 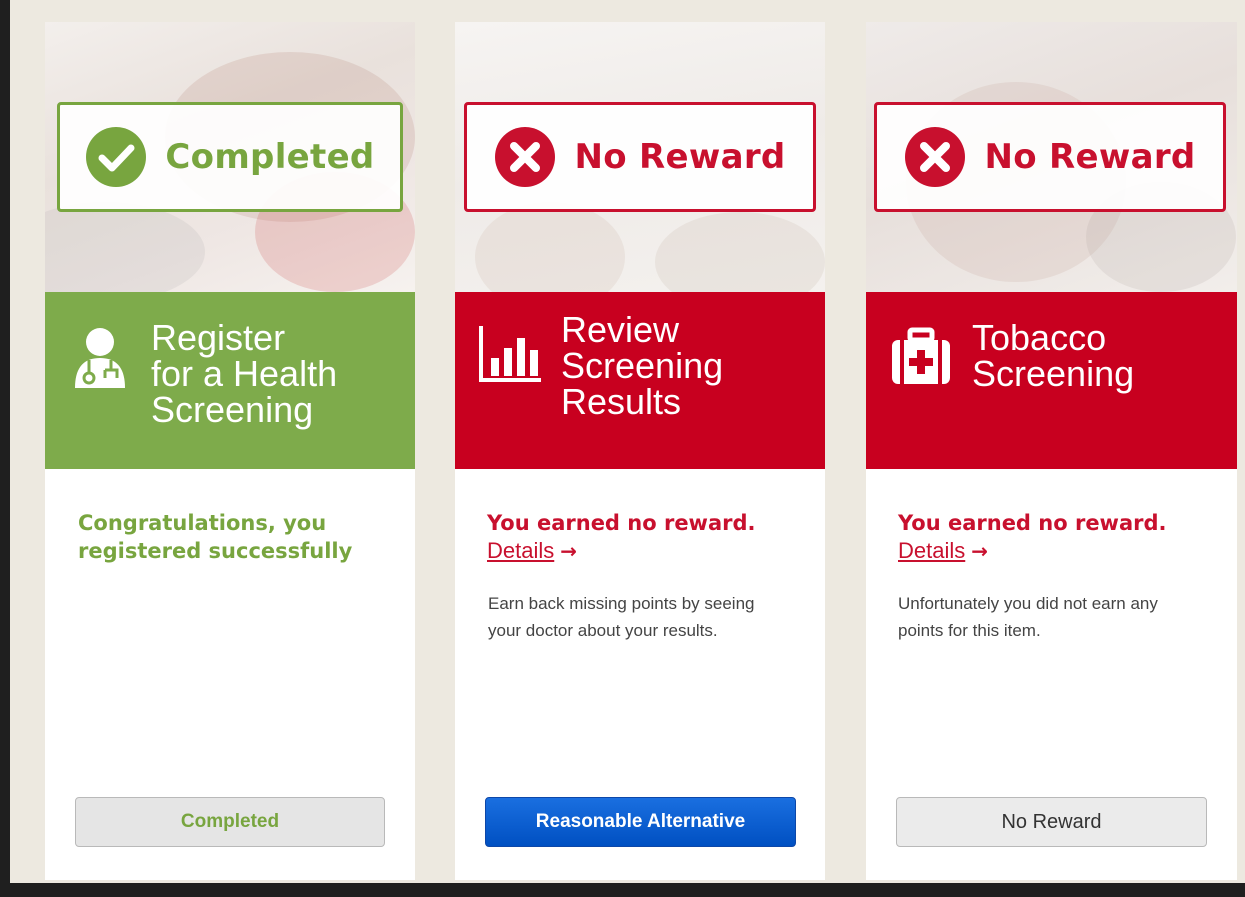 I want to click on task-title: Tobacco Screening, so click(x=1053, y=355).